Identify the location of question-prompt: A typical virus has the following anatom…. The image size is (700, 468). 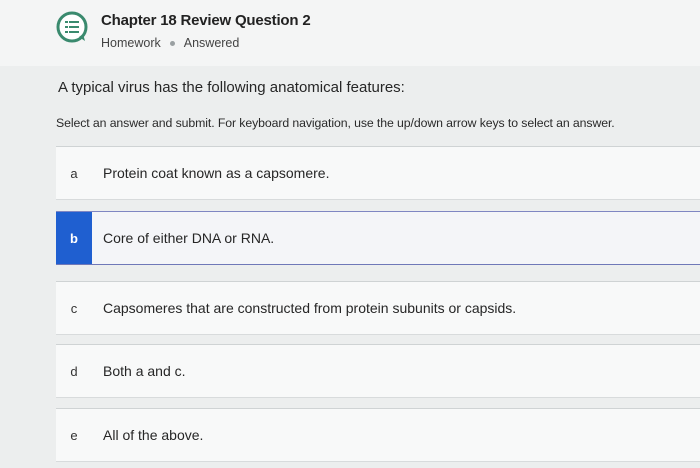
(231, 87).